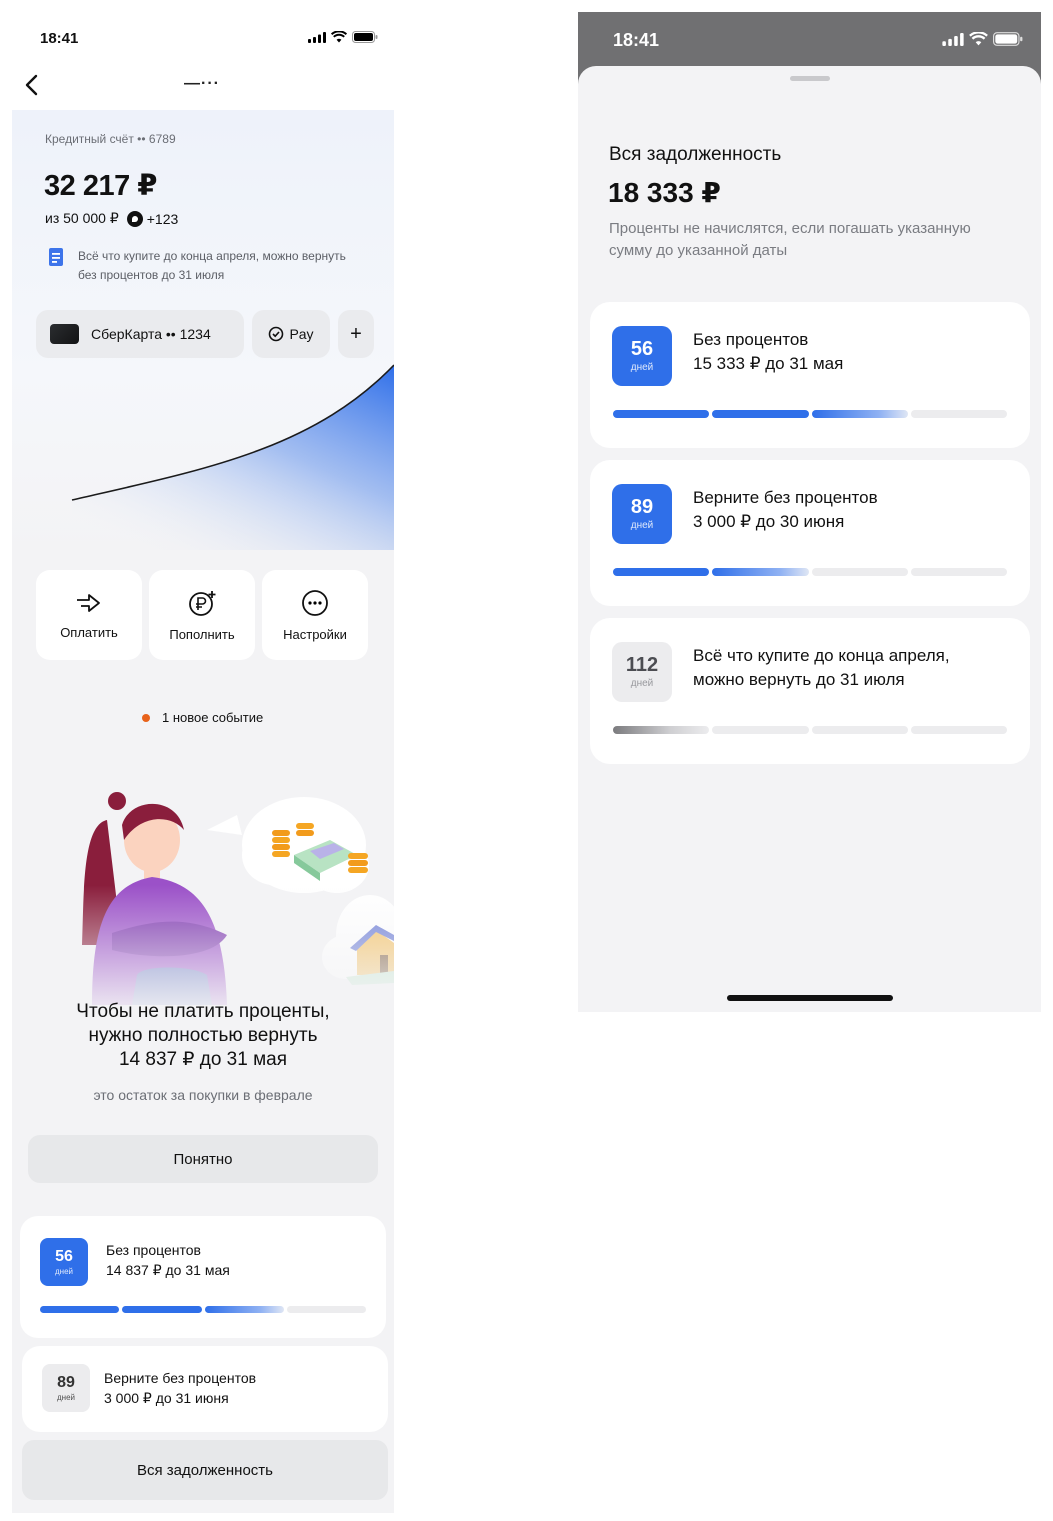 Image resolution: width=1053 pixels, height=1521 pixels. I want to click on period-detail: 3 000 ₽ до 30 июня, so click(769, 521).